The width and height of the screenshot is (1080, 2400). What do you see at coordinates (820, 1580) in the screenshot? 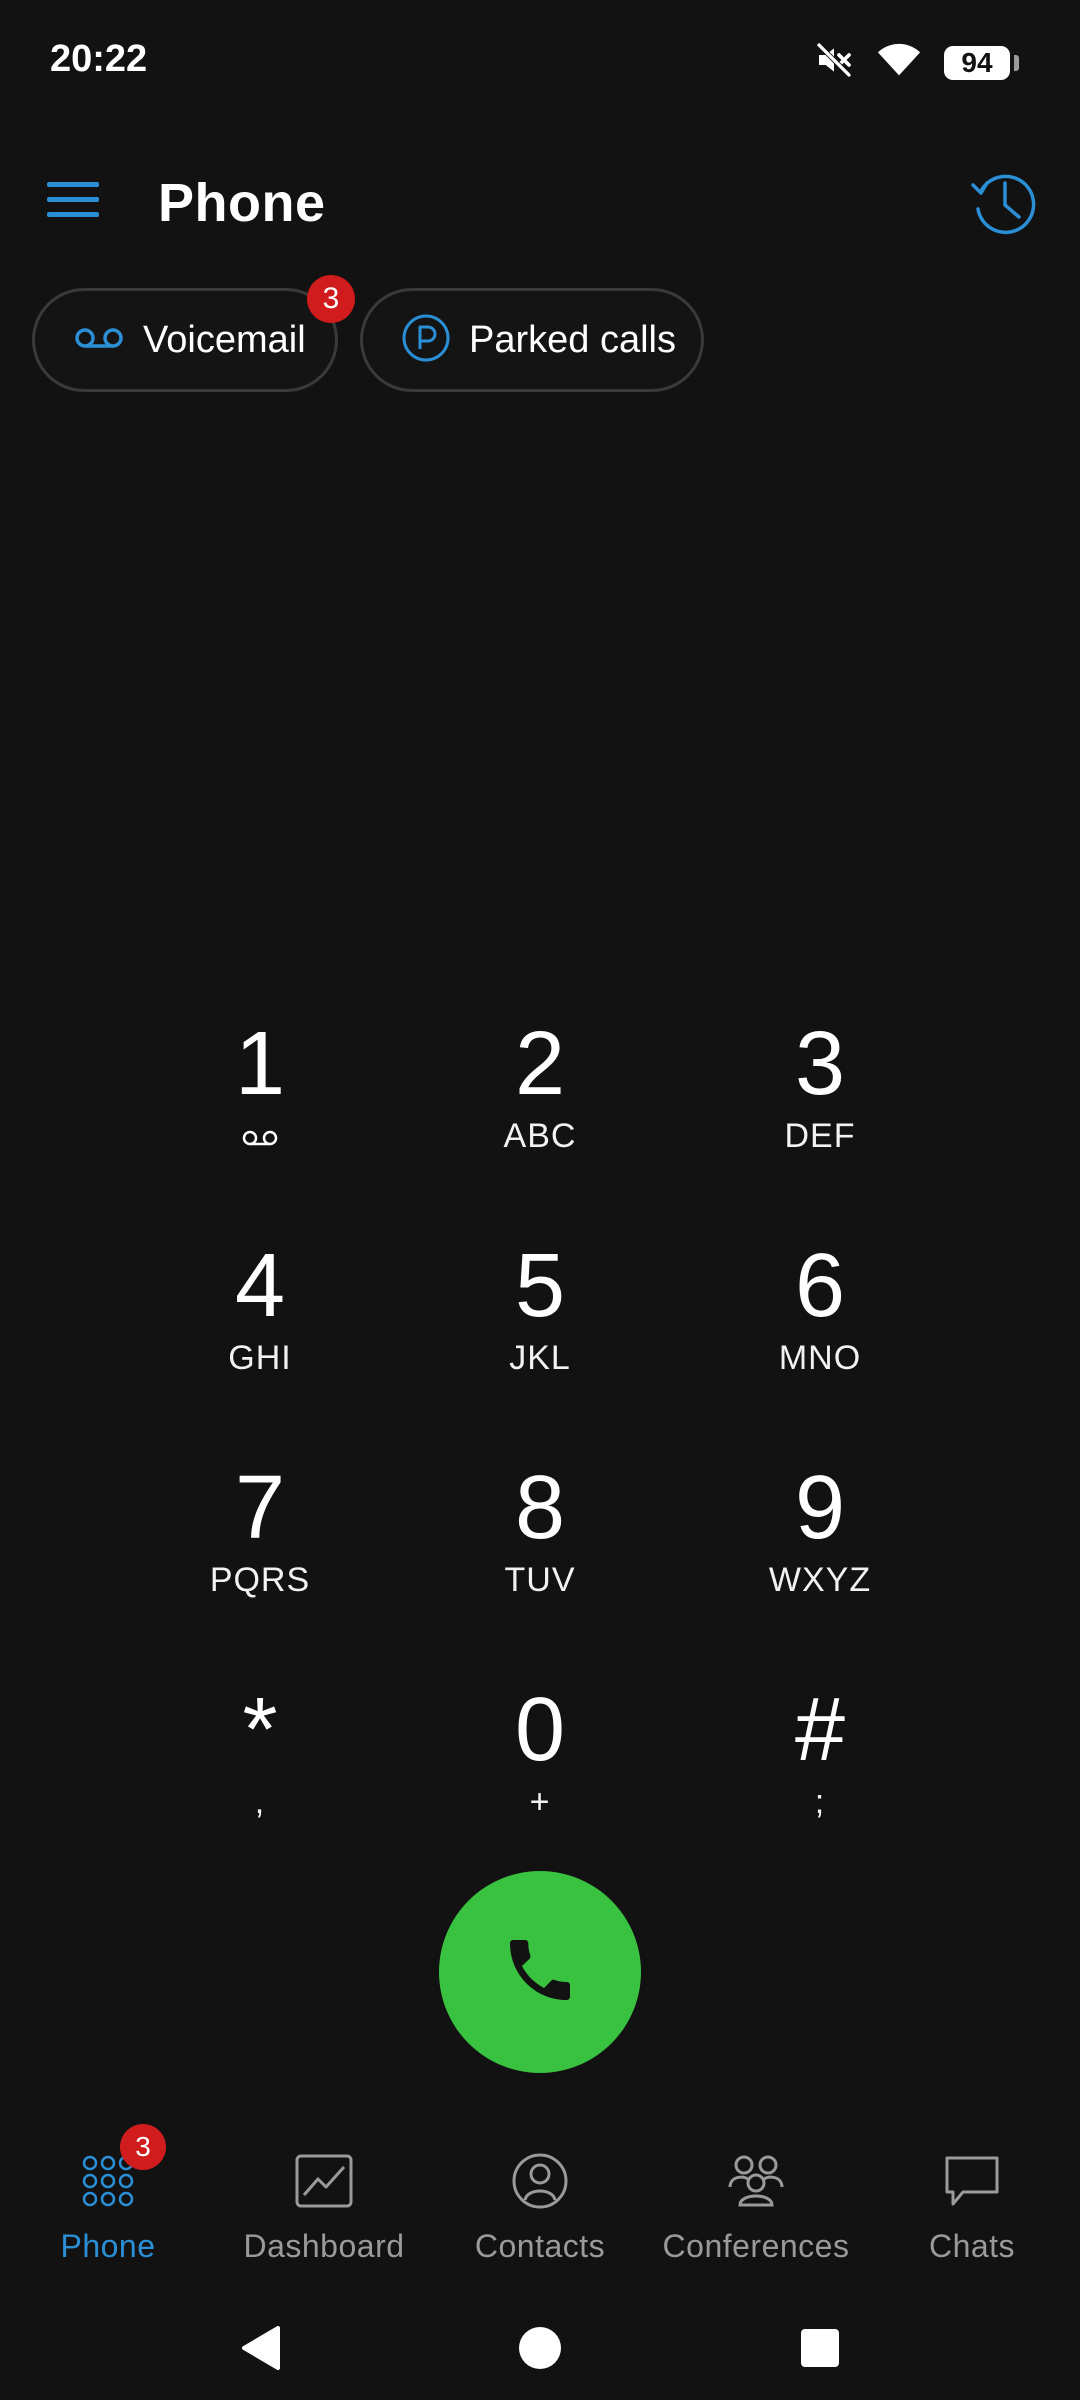
I see `key-letters: WXYZ` at bounding box center [820, 1580].